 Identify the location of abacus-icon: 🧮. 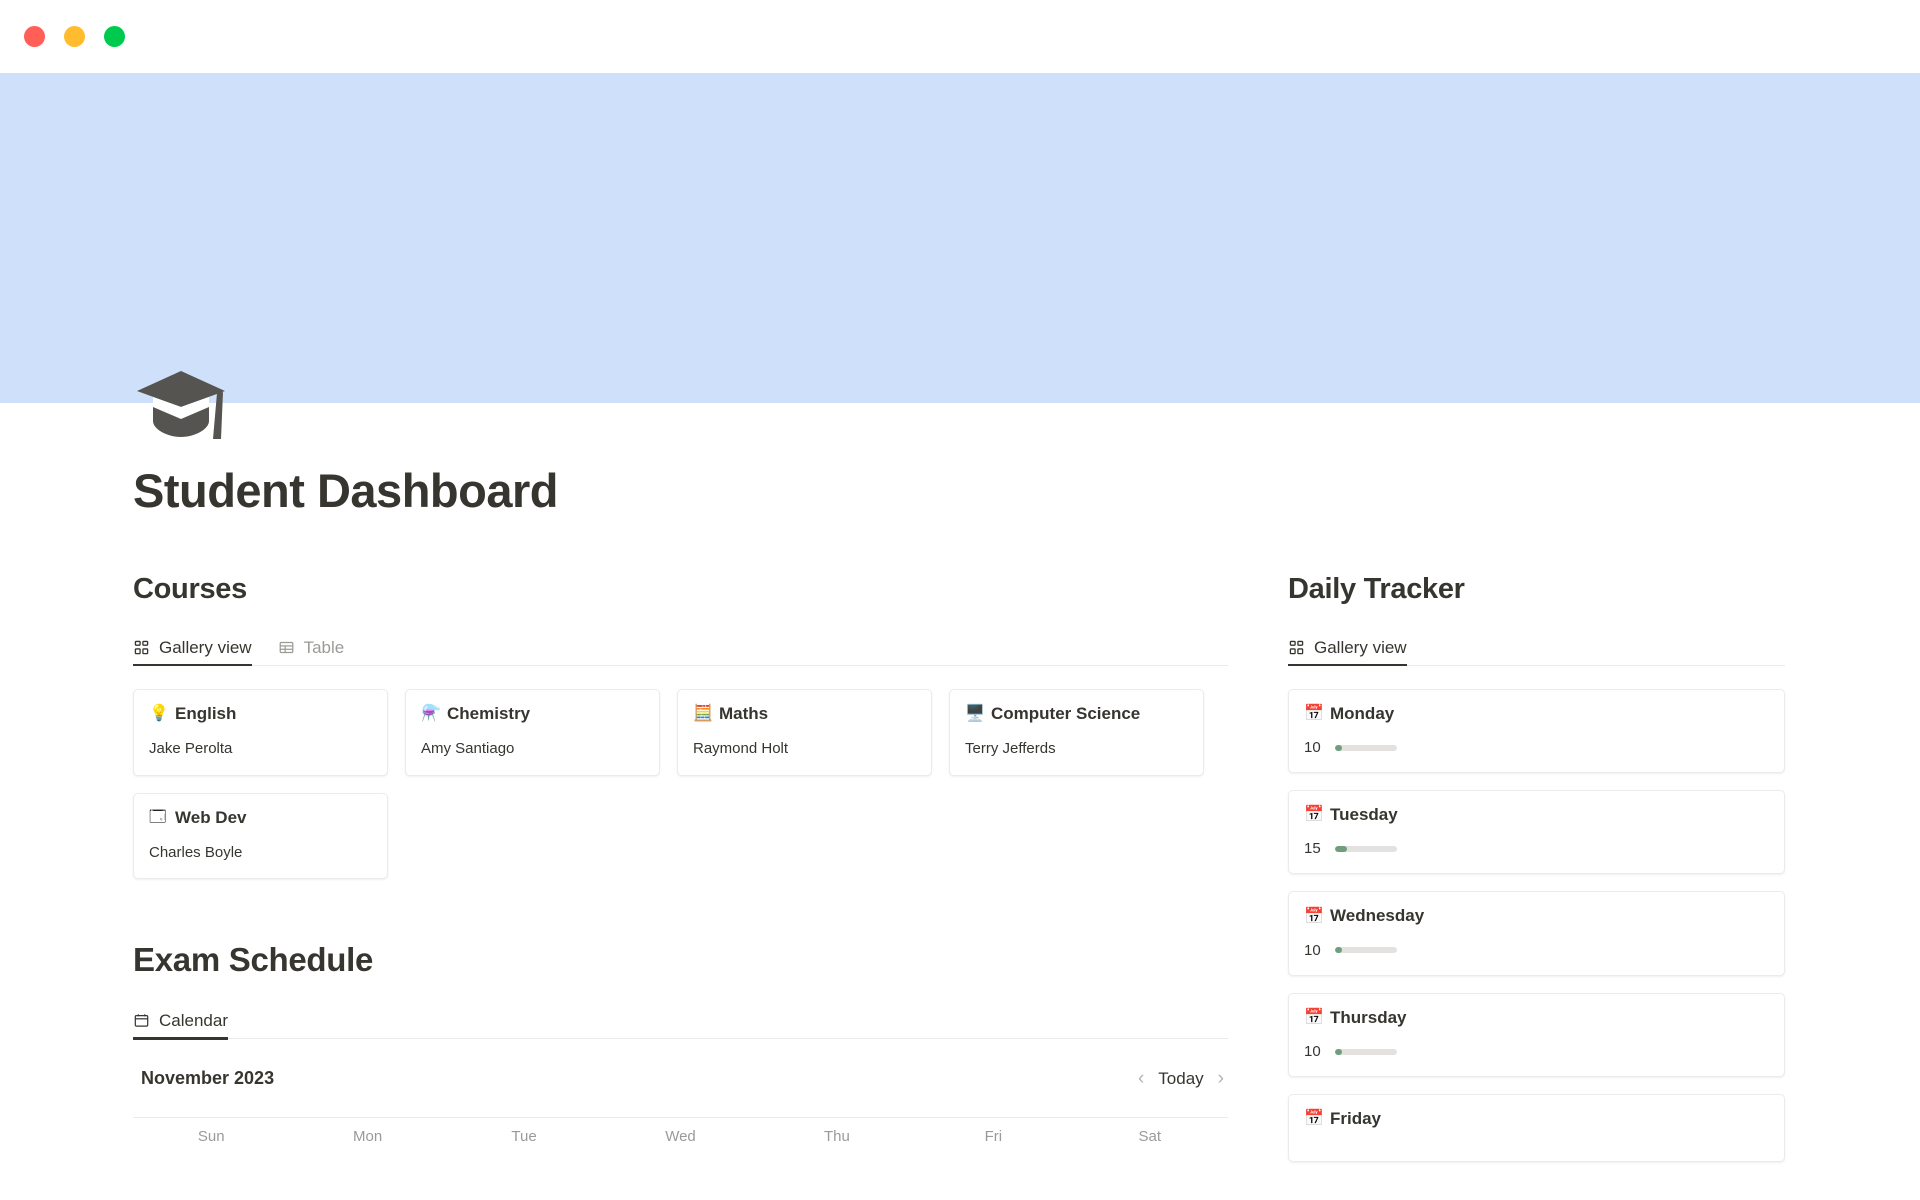
(703, 713).